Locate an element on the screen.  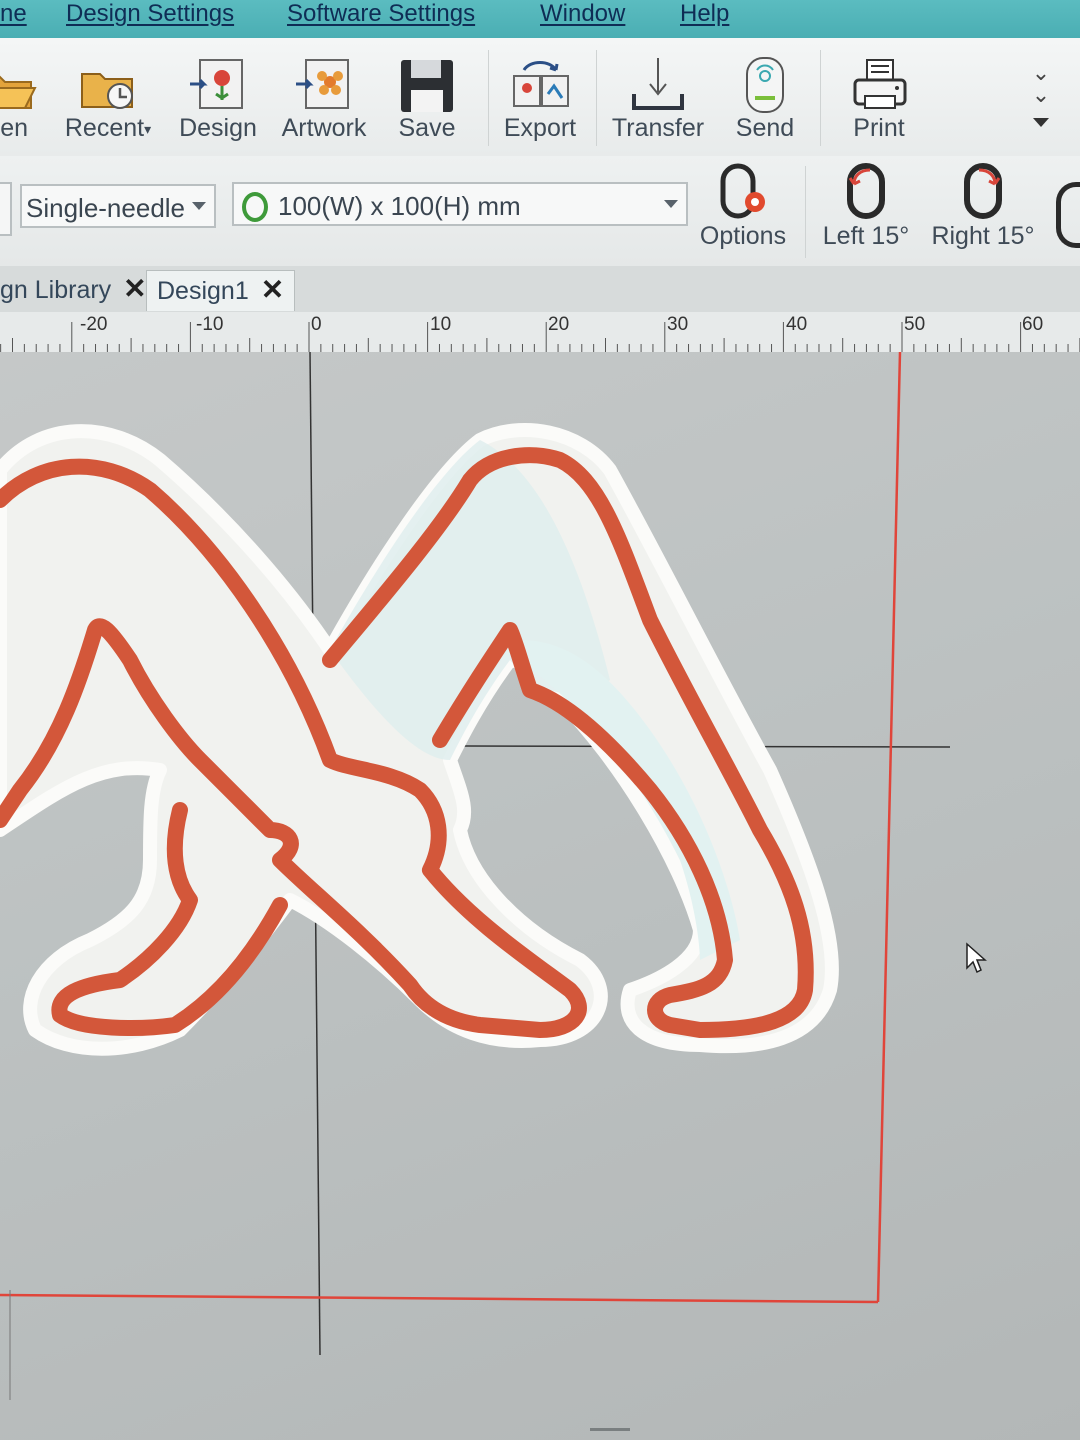
send-label: Send is located at coordinates (765, 128).